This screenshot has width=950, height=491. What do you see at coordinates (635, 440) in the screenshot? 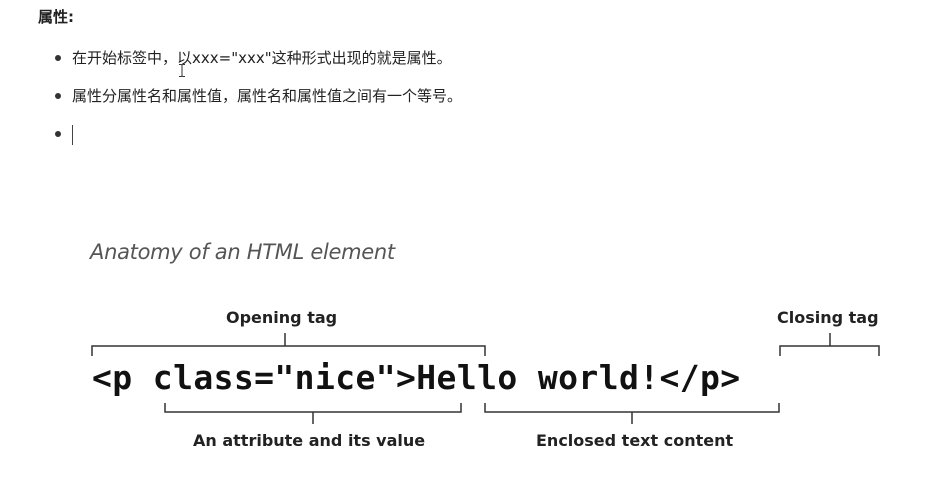
I see `content-label: Enclosed text content` at bounding box center [635, 440].